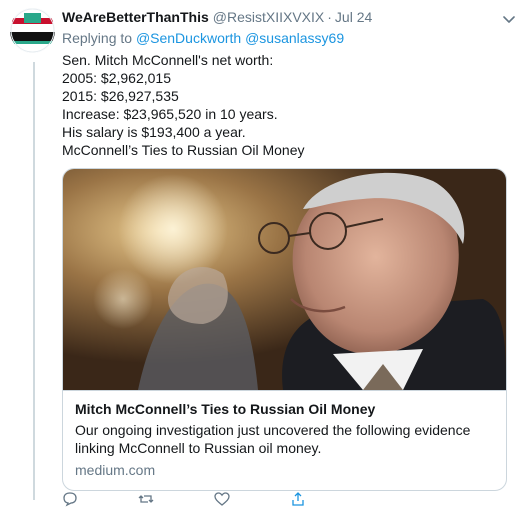 This screenshot has height=507, width=531. Describe the element at coordinates (183, 150) in the screenshot. I see `tweet-line: McConnell’s Ties to Russian Oil Money` at that location.